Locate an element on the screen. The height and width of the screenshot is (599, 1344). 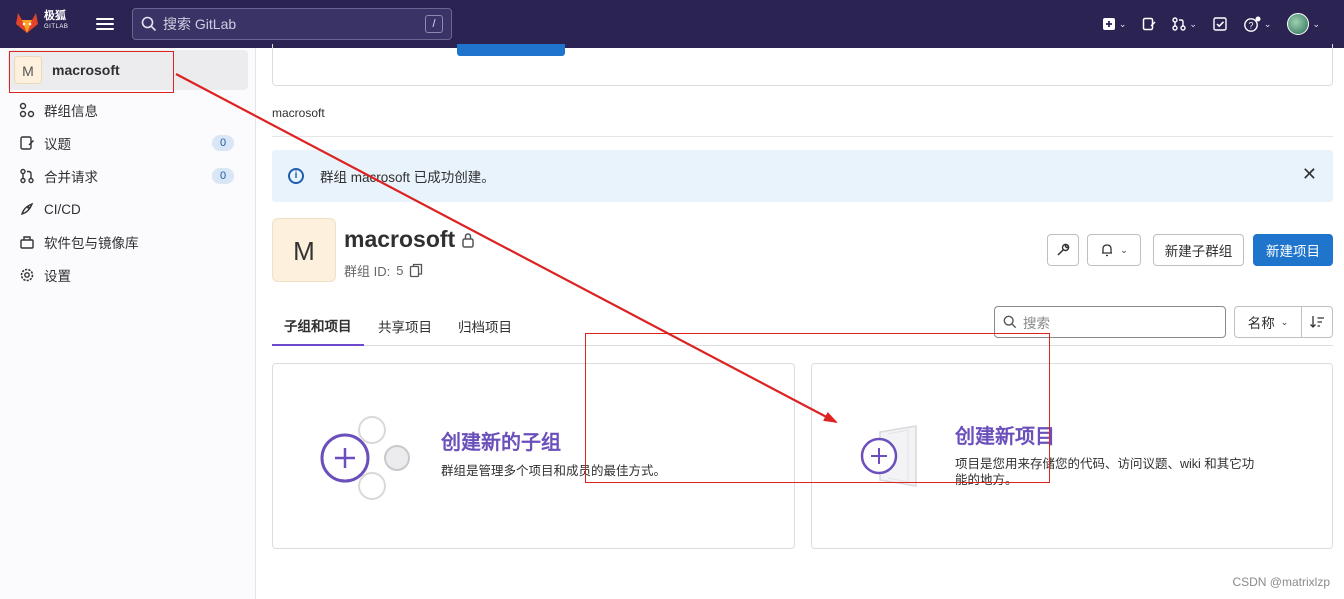
package-icon is located at coordinates (27, 242).